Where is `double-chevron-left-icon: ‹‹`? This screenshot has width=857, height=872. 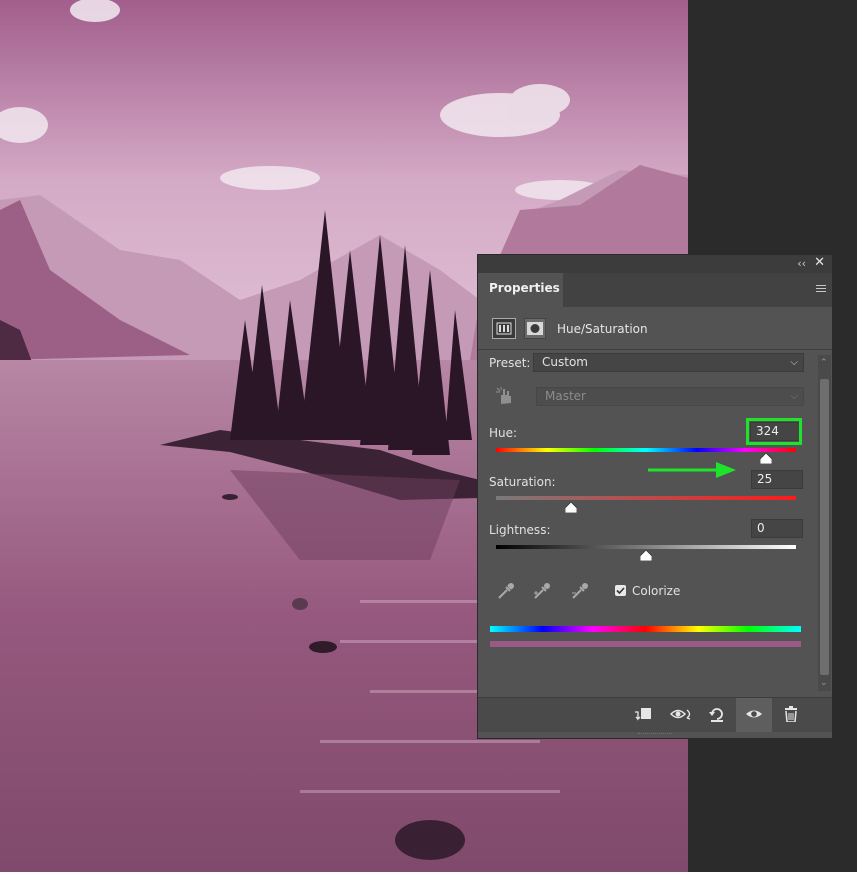 double-chevron-left-icon: ‹‹ is located at coordinates (801, 263).